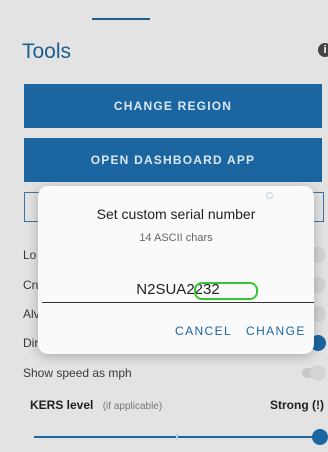 This screenshot has height=452, width=328. Describe the element at coordinates (77, 373) in the screenshot. I see `setting-label: Show speed as mph` at that location.